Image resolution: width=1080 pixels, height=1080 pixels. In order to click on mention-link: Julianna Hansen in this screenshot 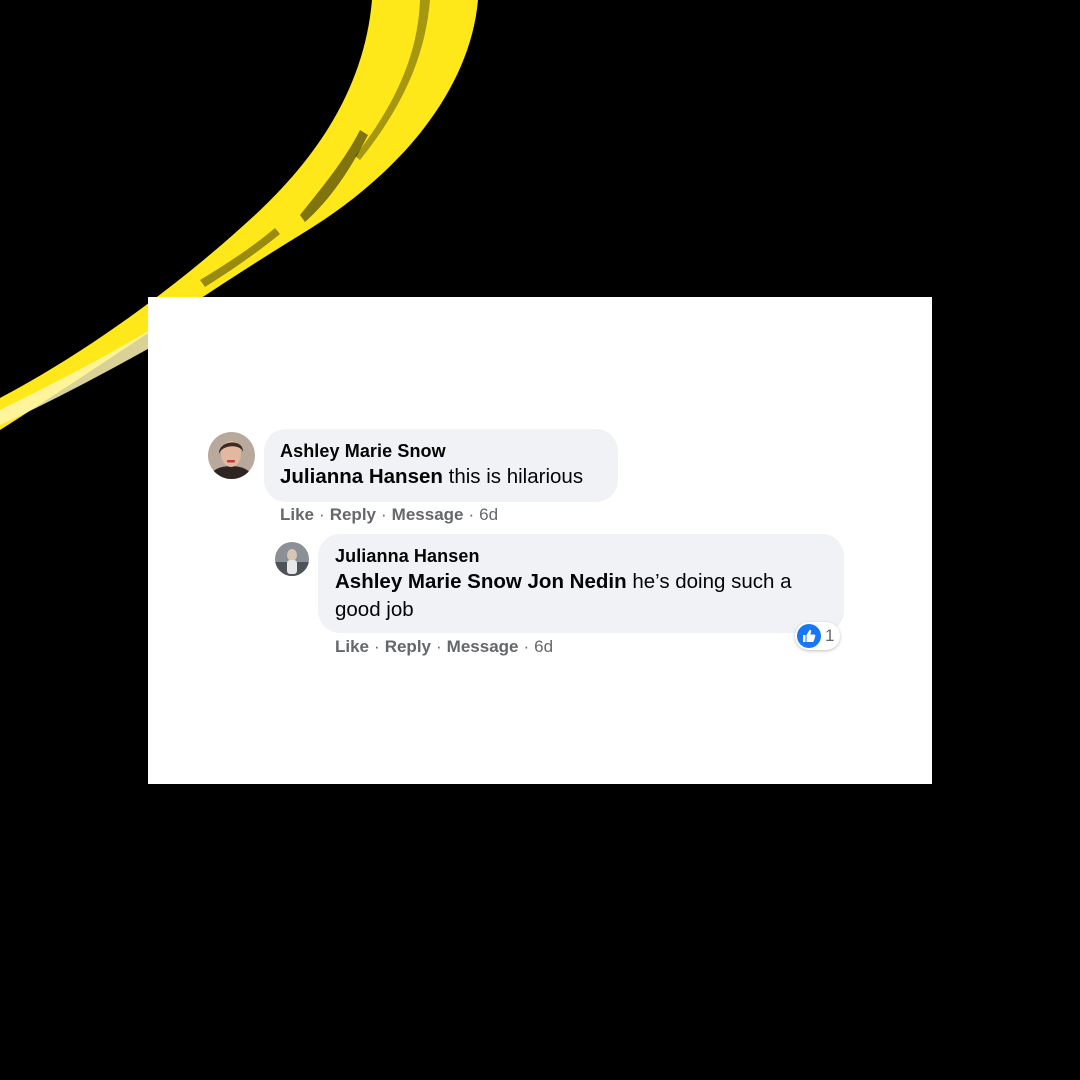, I will do `click(361, 476)`.